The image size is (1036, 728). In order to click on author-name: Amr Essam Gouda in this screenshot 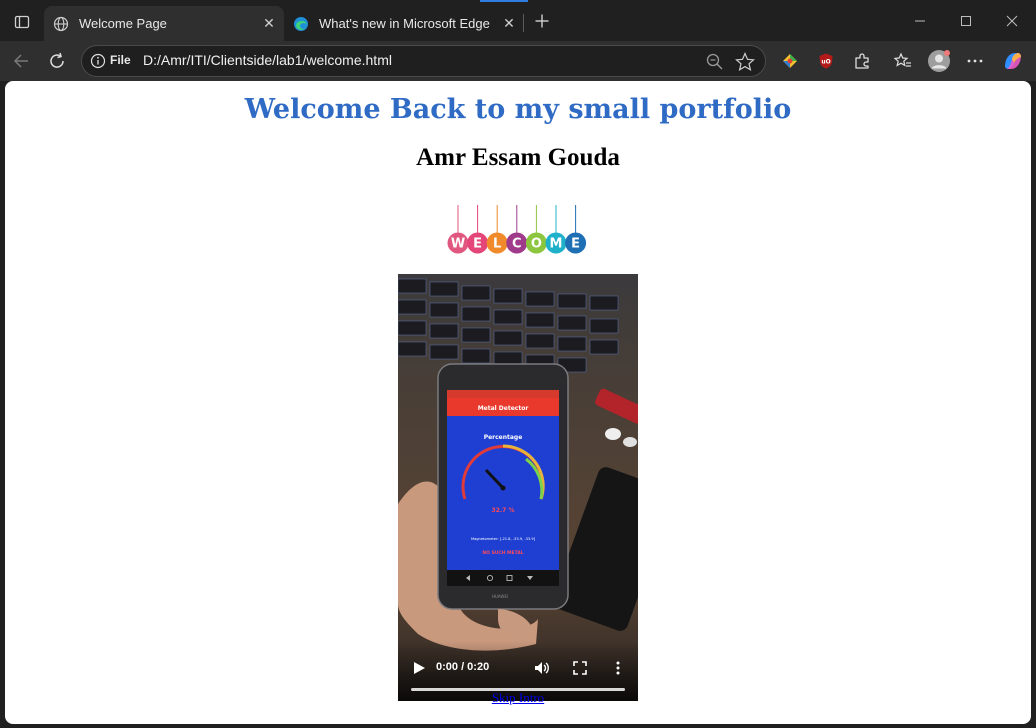, I will do `click(518, 157)`.